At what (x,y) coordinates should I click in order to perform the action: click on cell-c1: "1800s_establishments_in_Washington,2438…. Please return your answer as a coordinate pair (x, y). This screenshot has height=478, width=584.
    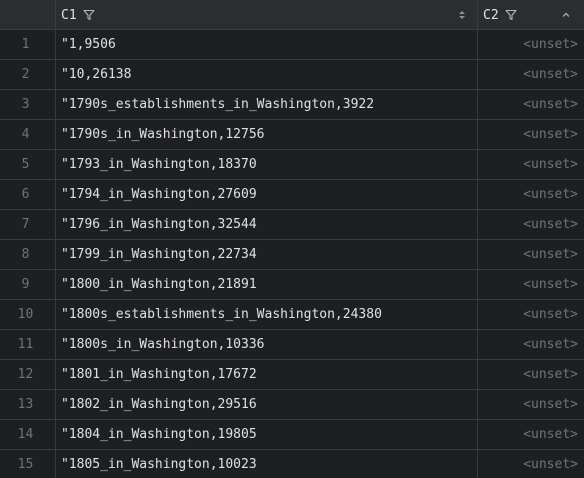
    Looking at the image, I should click on (267, 314).